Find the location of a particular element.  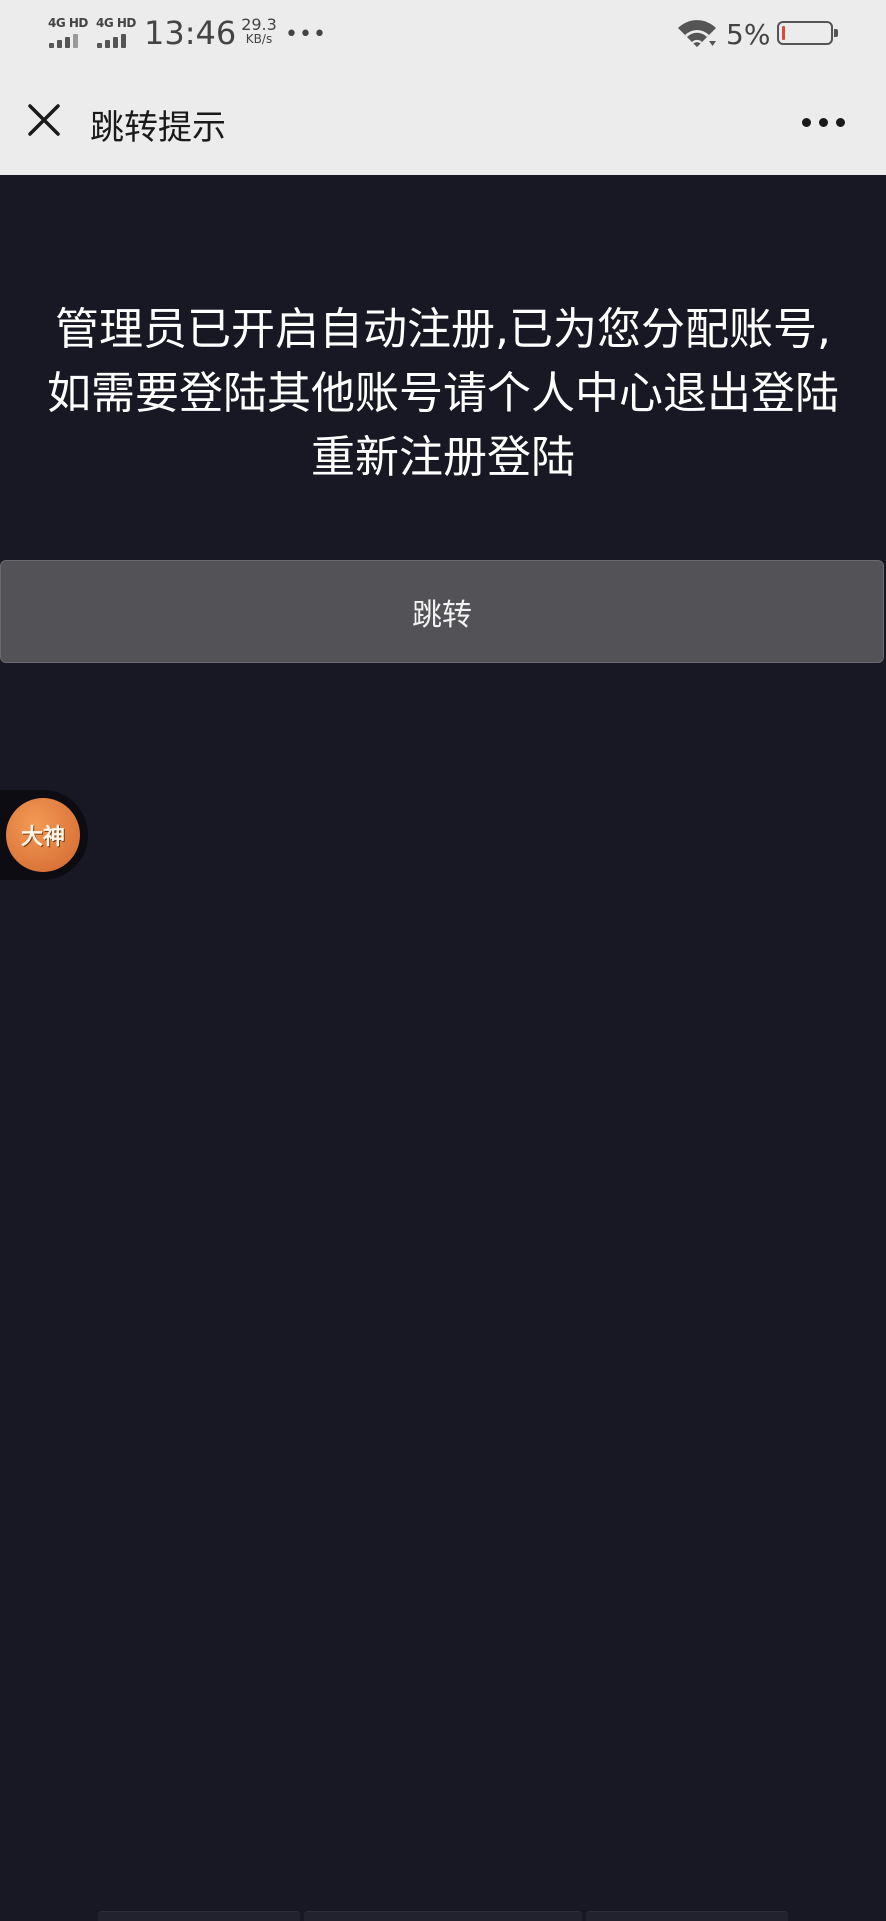

signal-icon-sim2: 4G HD is located at coordinates (116, 33).